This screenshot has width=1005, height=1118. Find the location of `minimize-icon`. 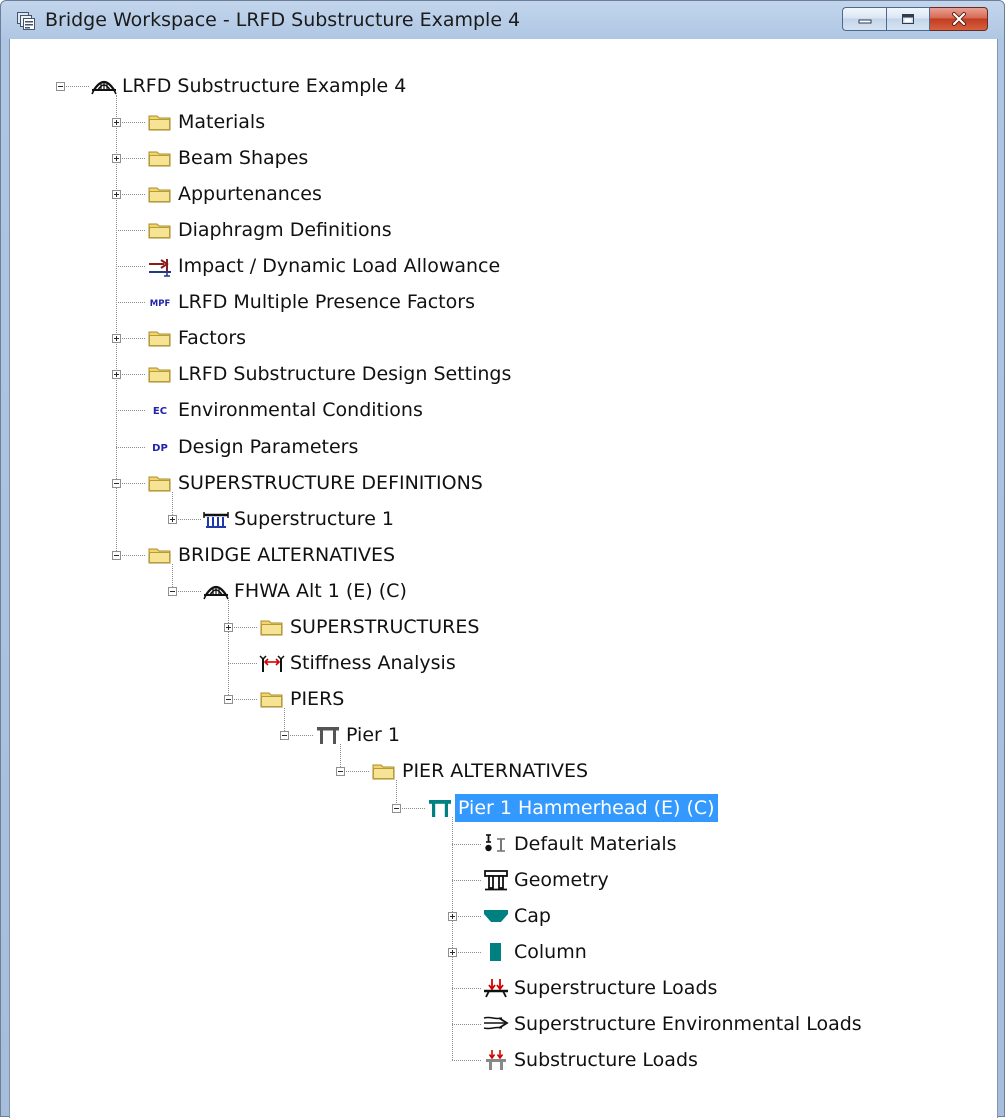

minimize-icon is located at coordinates (864, 21).